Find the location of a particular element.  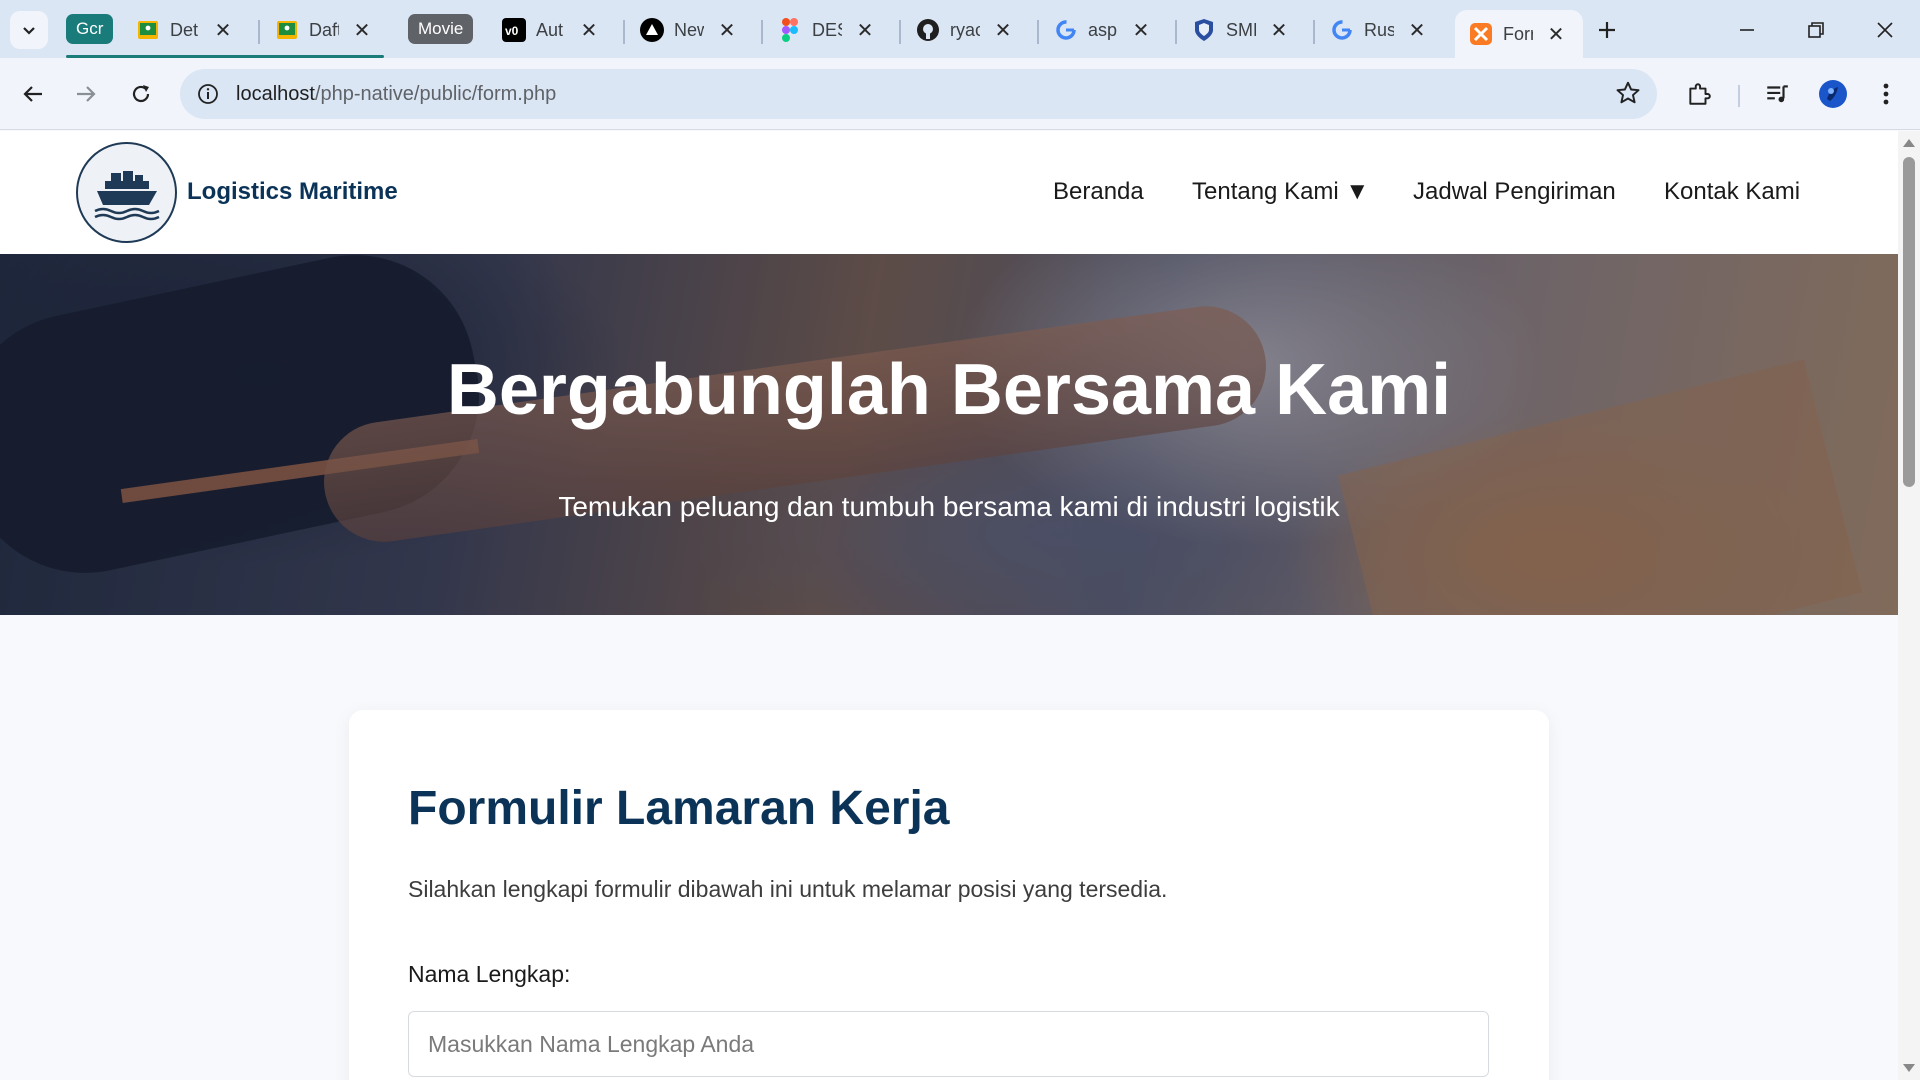

browser-tab: DES ✕ is located at coordinates (826, 30).